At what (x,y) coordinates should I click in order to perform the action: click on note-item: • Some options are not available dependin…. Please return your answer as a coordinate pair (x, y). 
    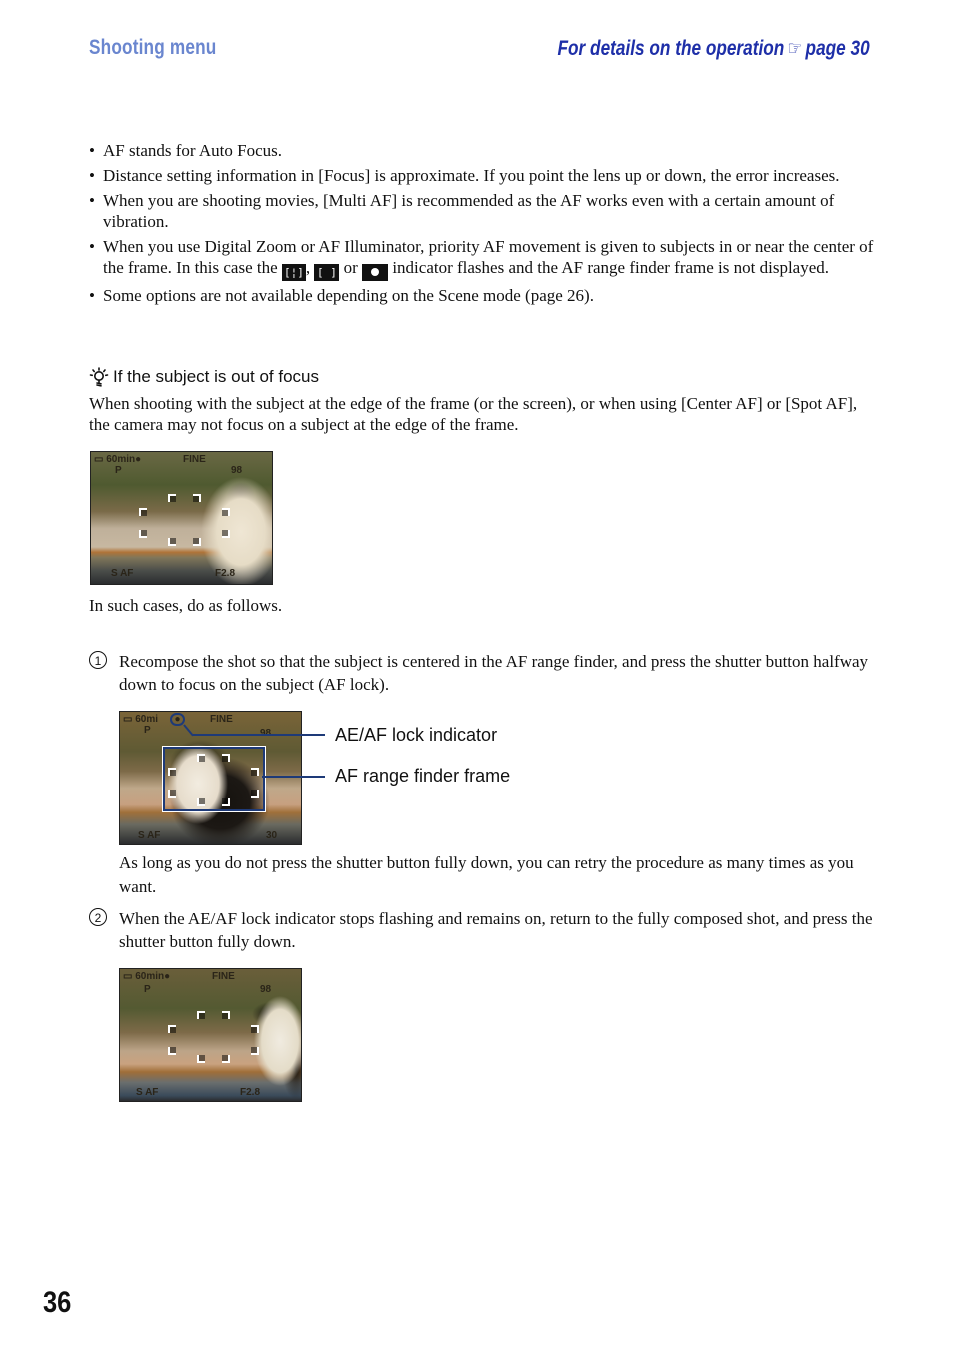
    Looking at the image, I should click on (341, 295).